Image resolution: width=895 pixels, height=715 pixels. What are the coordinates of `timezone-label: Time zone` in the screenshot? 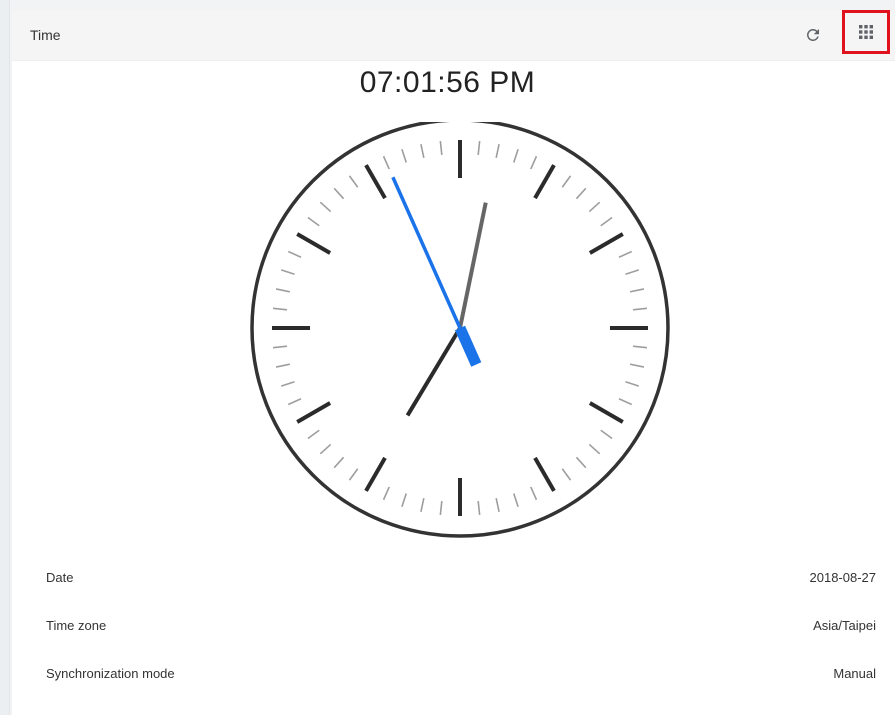 It's located at (76, 625).